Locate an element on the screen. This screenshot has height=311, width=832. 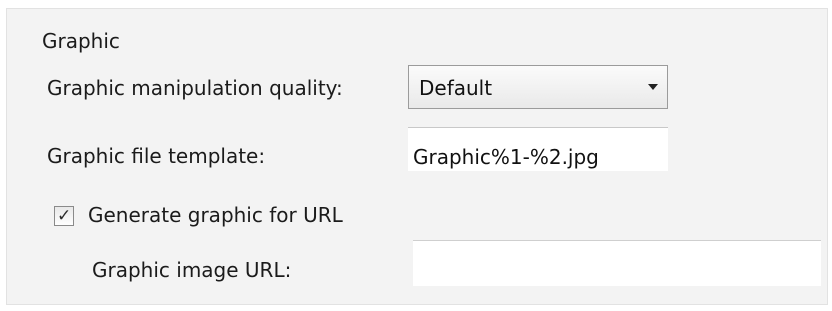
url-label: Graphic image URL: is located at coordinates (192, 270).